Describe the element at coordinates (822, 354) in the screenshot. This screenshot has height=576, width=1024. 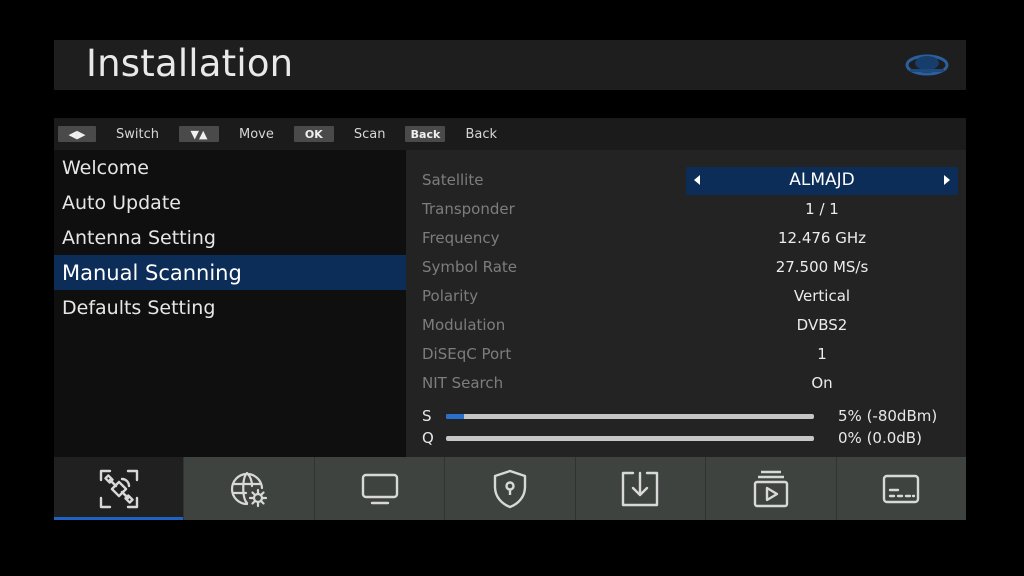
I see `setting-value: 1` at that location.